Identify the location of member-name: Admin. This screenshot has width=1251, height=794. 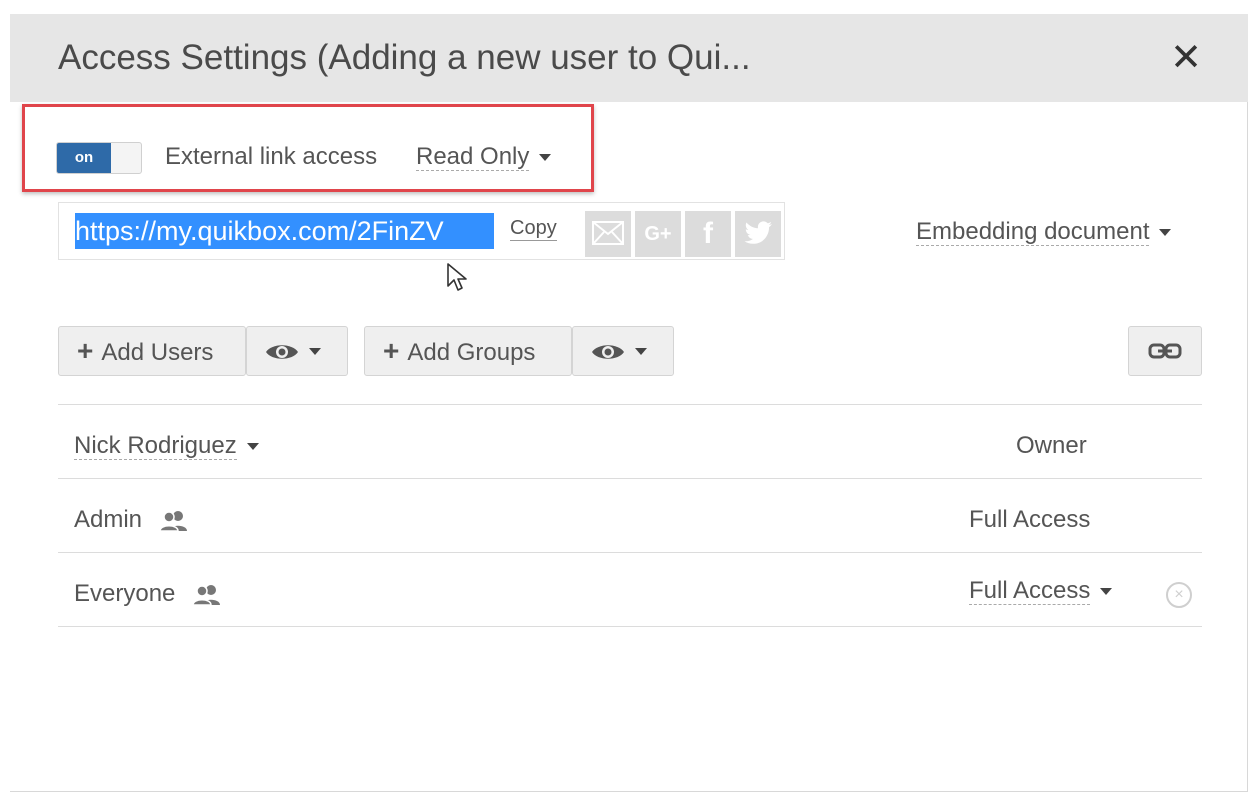
(108, 519).